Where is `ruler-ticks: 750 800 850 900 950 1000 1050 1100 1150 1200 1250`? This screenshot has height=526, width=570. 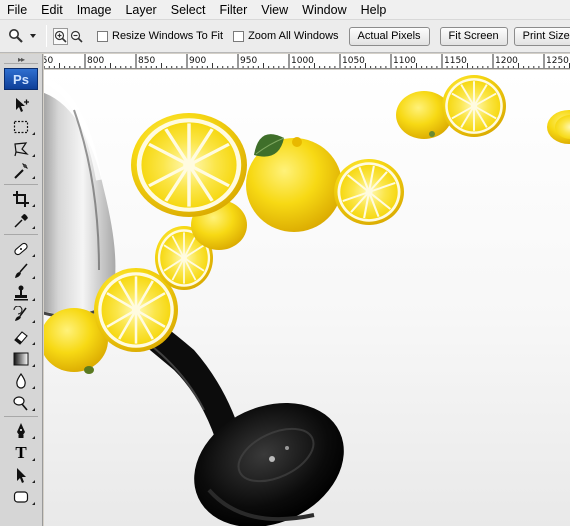
ruler-ticks: 750 800 850 900 950 1000 1050 1100 1150 1200 1250 is located at coordinates (307, 61).